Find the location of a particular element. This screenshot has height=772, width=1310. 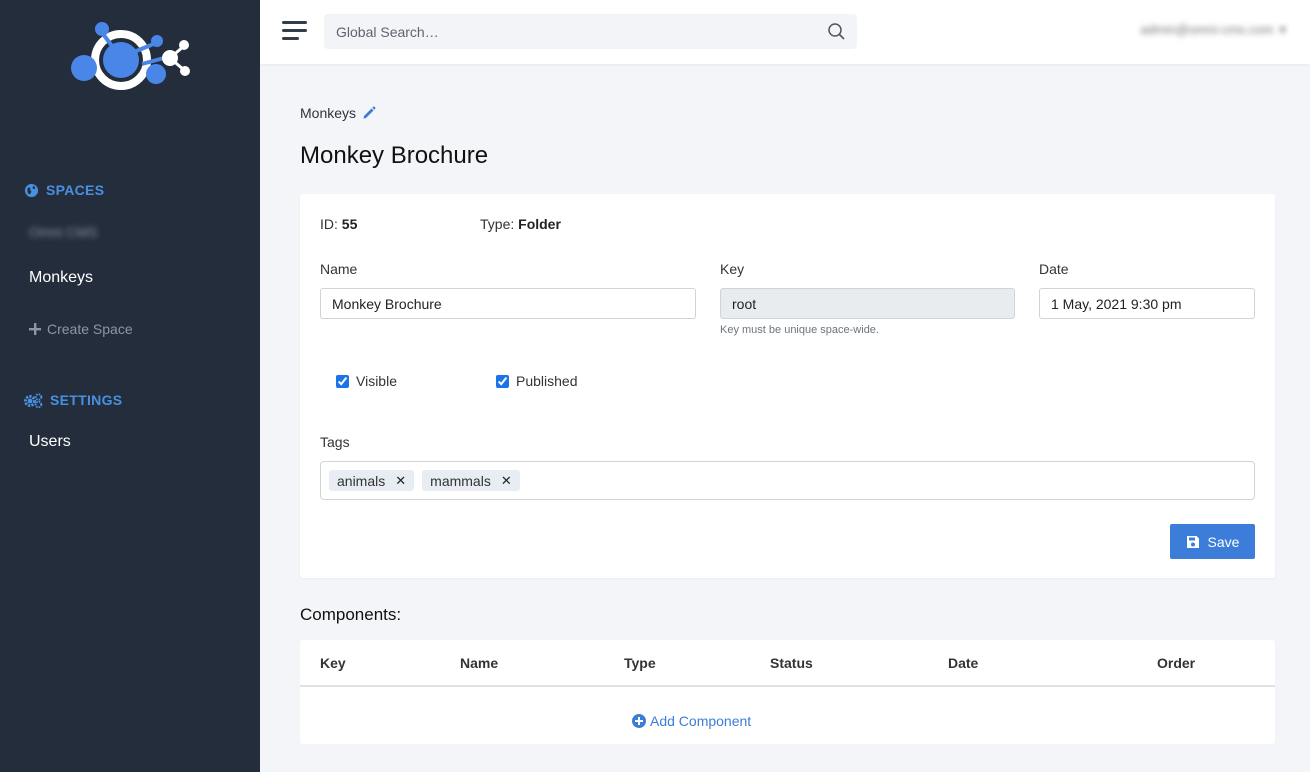

chevron-down-icon: ▾ is located at coordinates (1282, 29).